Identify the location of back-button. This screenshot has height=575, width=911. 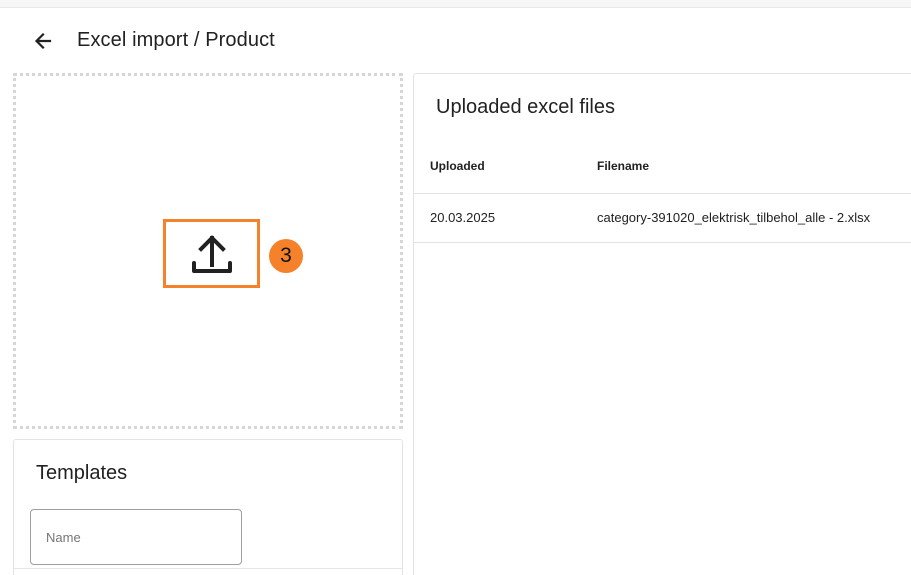
(43, 41).